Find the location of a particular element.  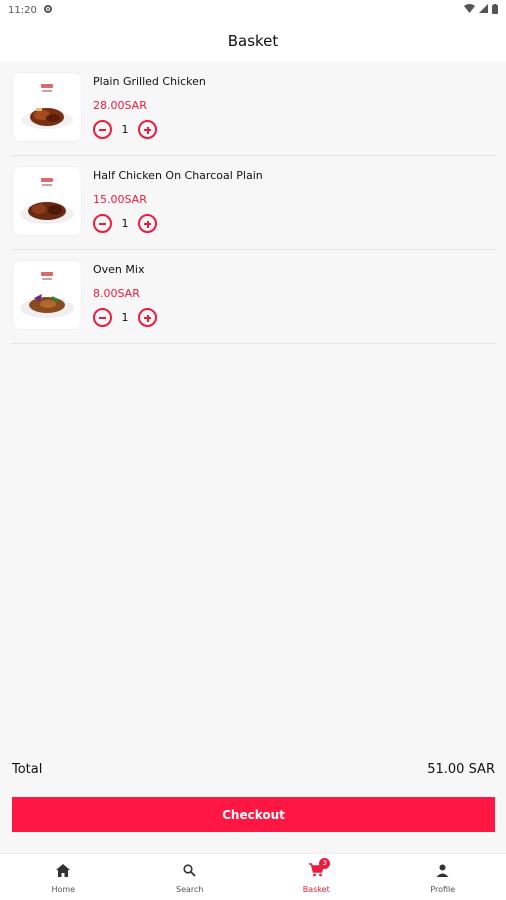

person-icon is located at coordinates (442, 871).